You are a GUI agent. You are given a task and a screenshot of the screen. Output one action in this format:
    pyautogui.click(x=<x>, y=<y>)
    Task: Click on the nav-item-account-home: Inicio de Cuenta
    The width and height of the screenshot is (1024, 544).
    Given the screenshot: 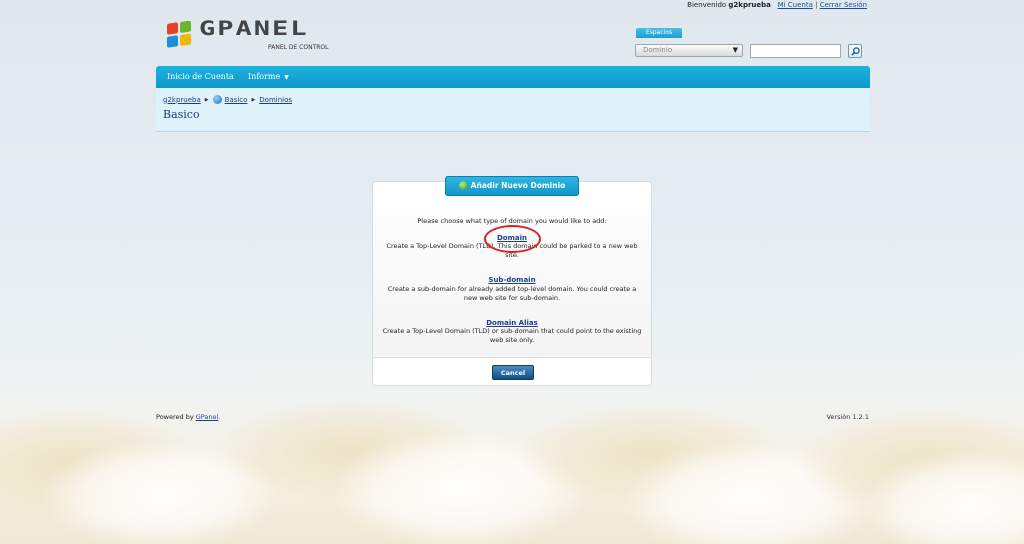 What is the action you would take?
    pyautogui.click(x=200, y=77)
    